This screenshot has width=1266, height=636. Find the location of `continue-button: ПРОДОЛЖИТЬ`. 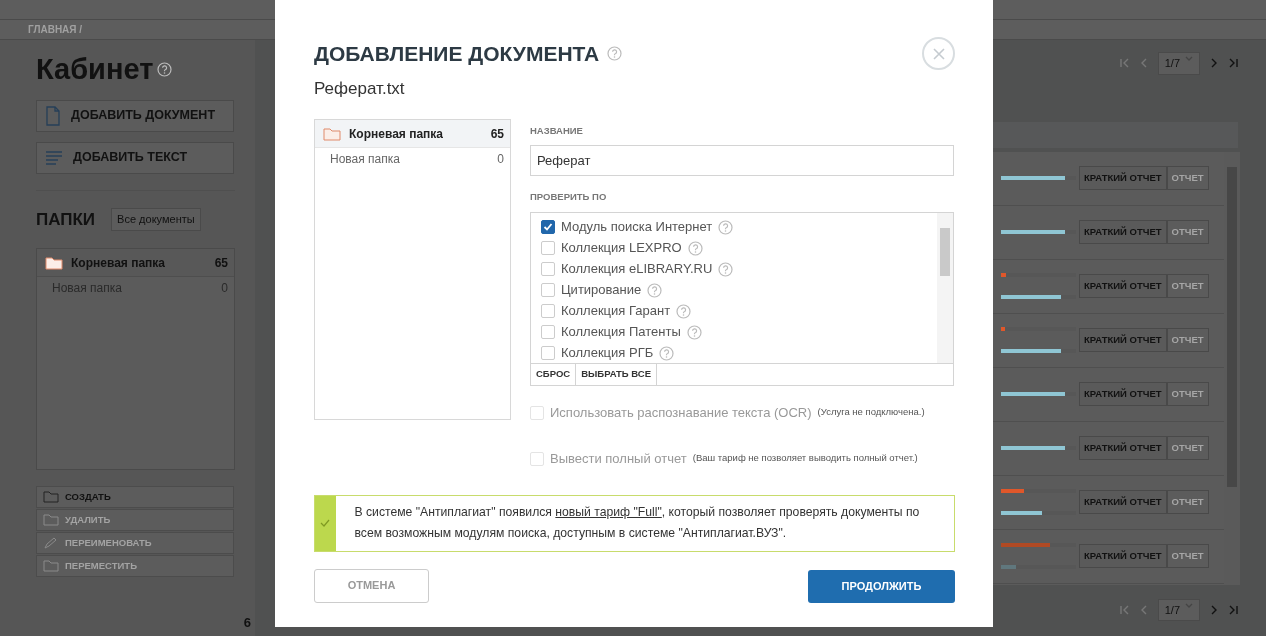

continue-button: ПРОДОЛЖИТЬ is located at coordinates (881, 586).